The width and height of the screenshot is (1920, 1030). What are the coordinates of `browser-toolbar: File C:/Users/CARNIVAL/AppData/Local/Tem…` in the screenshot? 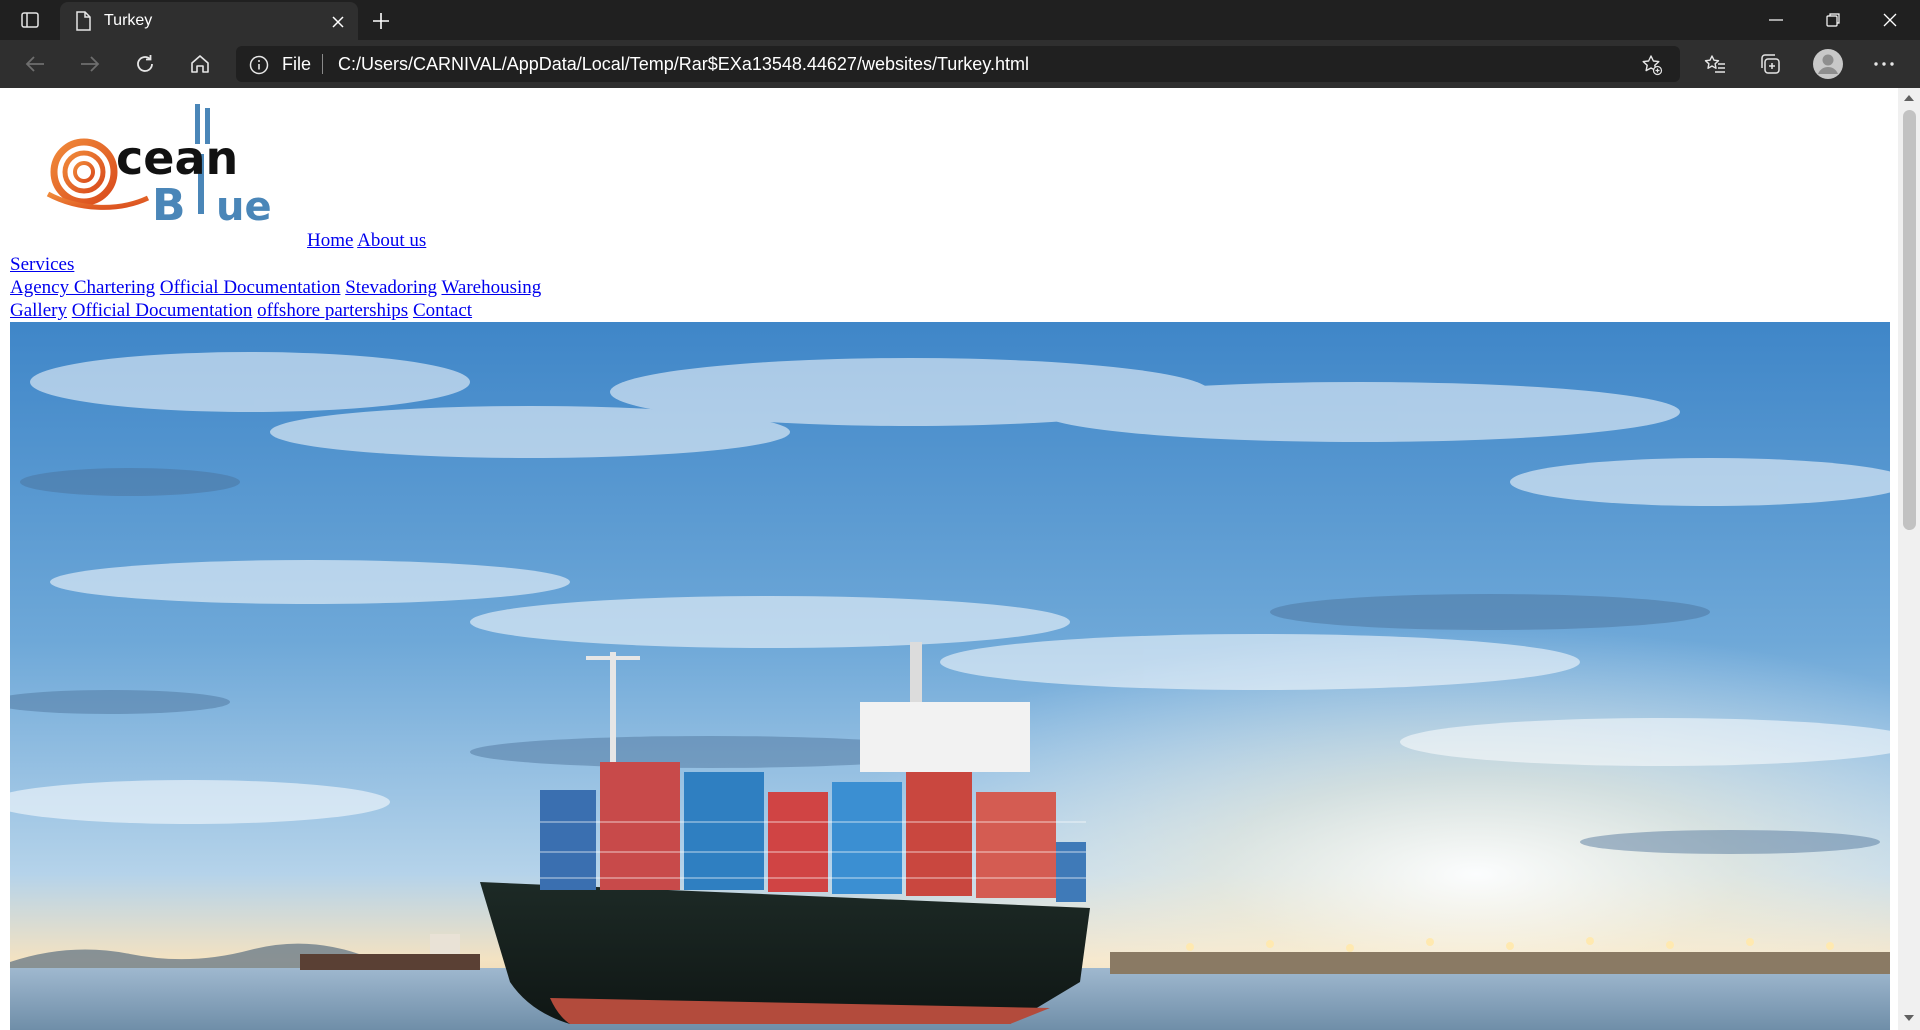 It's located at (960, 64).